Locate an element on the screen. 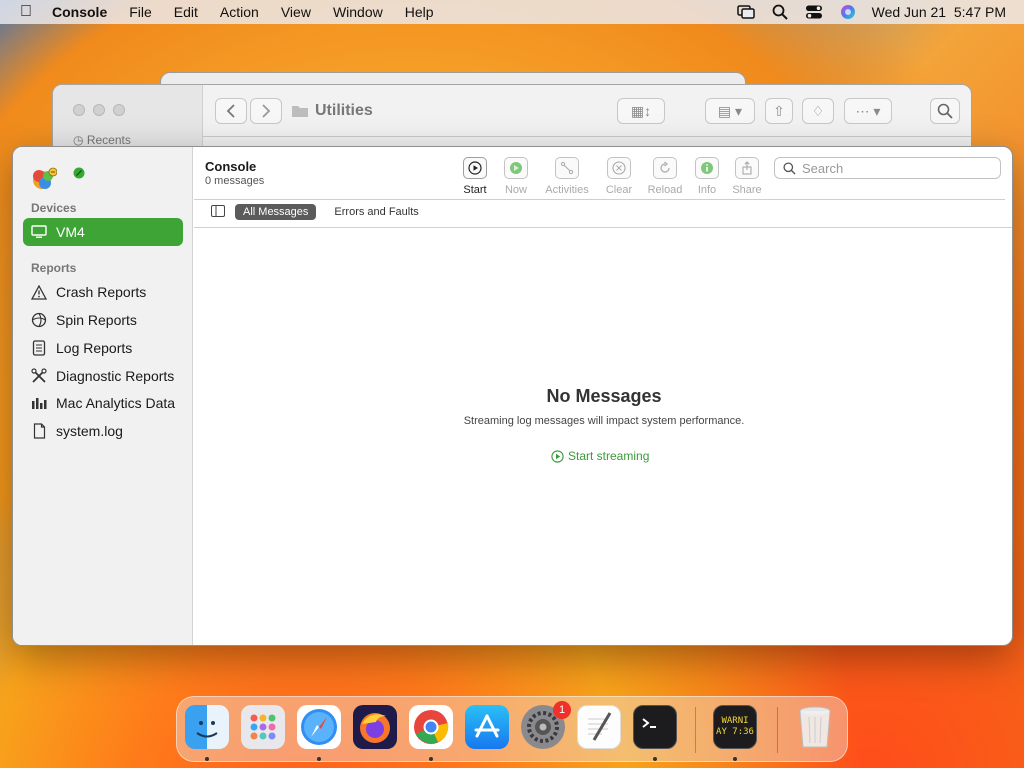 Image resolution: width=1024 pixels, height=768 pixels. group-button: ▤ ▾ is located at coordinates (730, 111).